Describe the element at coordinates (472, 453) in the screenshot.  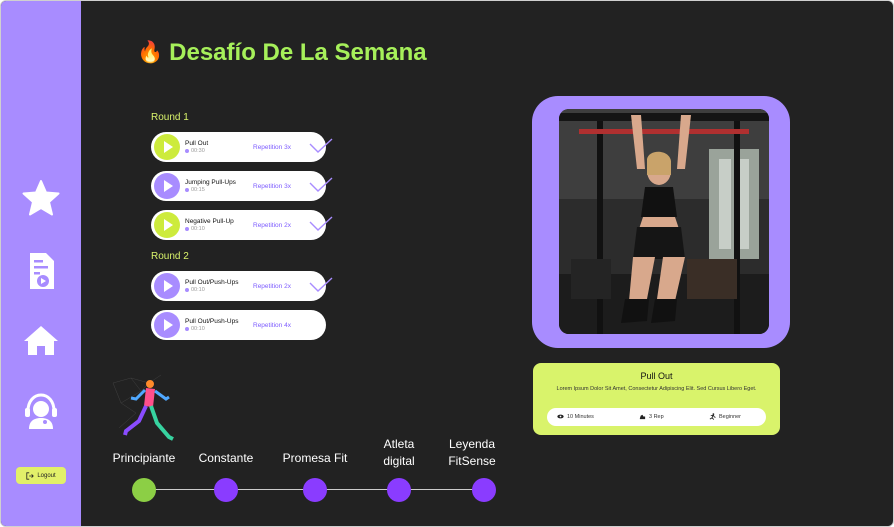
I see `level-label: Leyenda FitSense` at that location.